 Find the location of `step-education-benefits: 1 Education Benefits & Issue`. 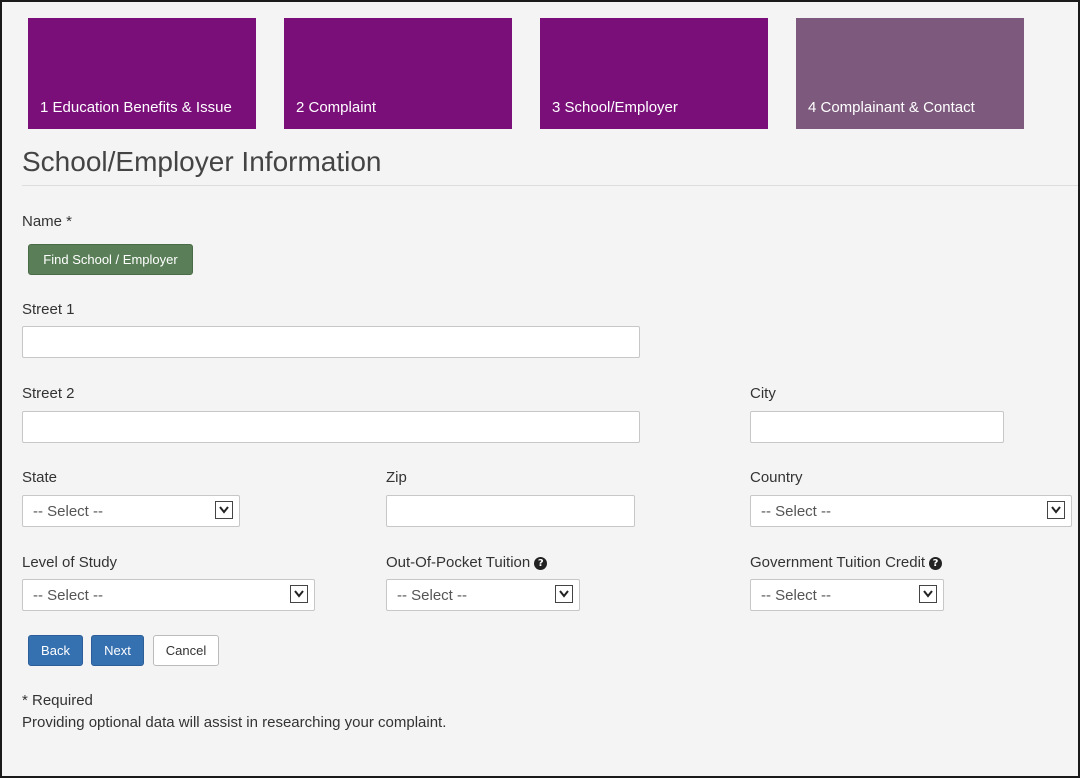

step-education-benefits: 1 Education Benefits & Issue is located at coordinates (142, 73).